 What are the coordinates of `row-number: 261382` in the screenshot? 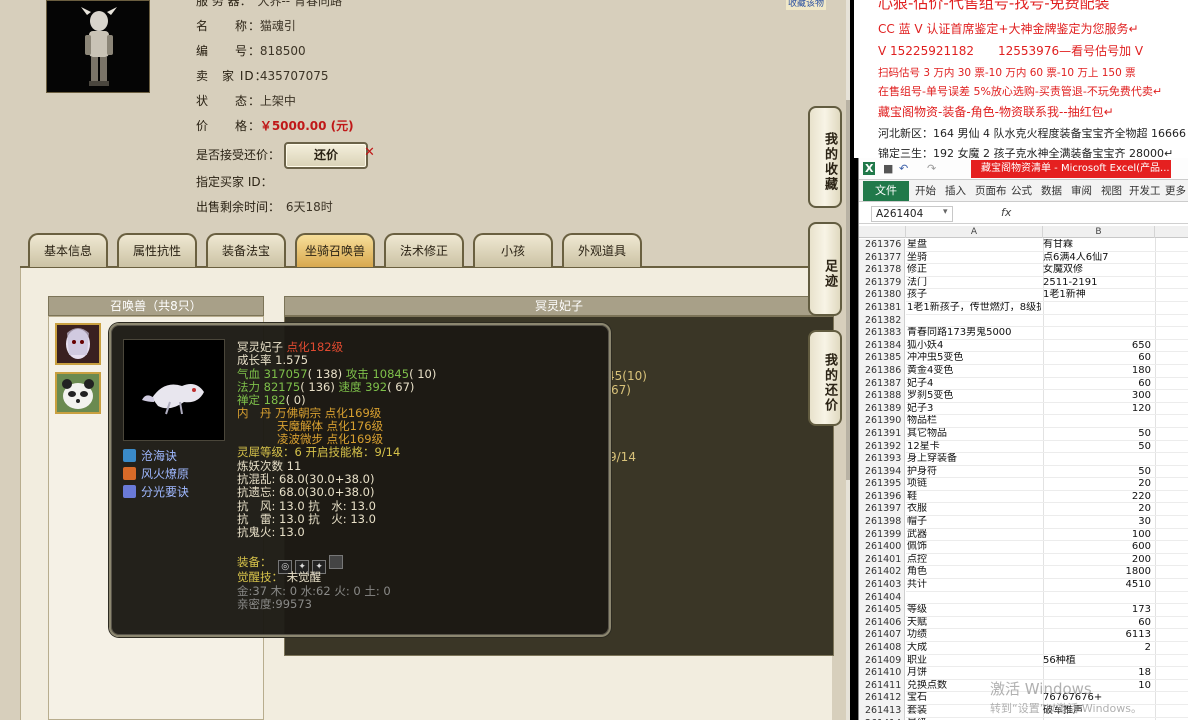 It's located at (882, 321).